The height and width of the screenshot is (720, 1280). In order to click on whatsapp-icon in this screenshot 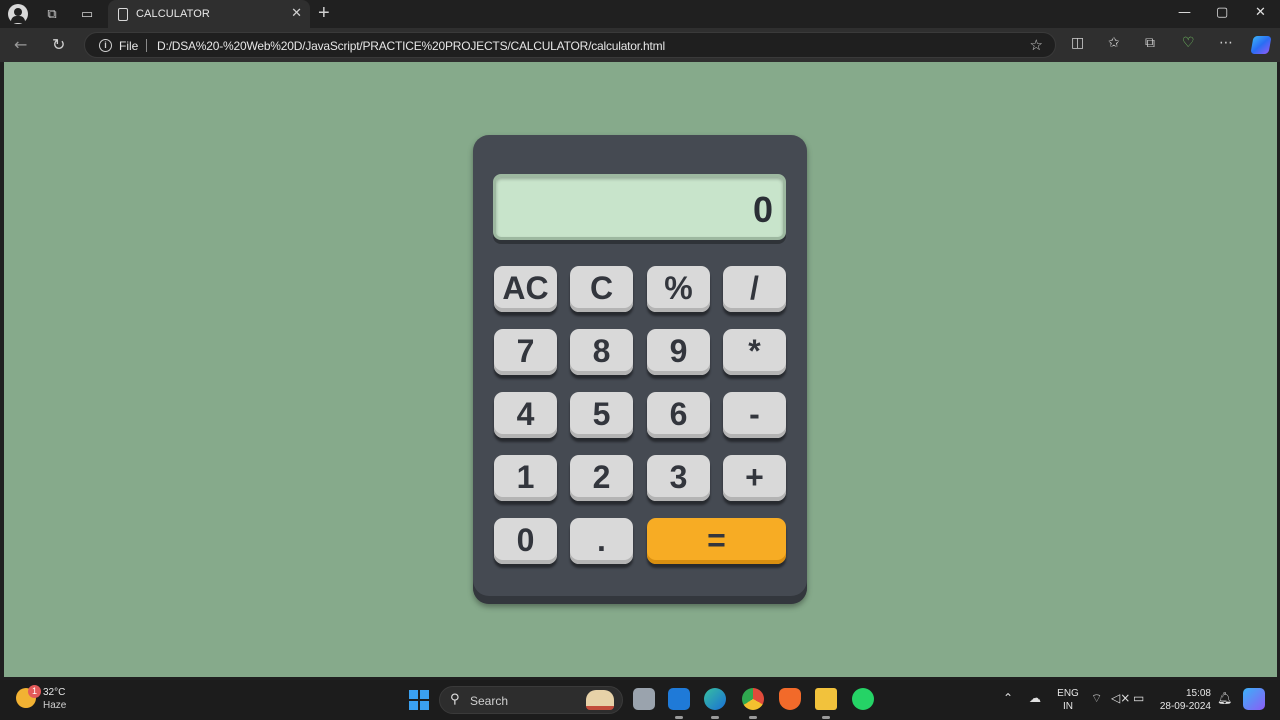, I will do `click(863, 699)`.